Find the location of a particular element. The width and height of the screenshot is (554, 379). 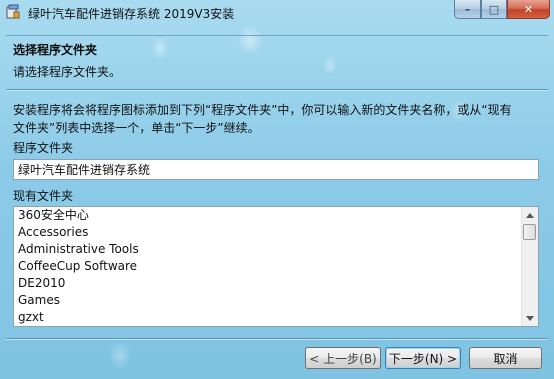

existing-folders-label: 现有文件夹 is located at coordinates (43, 196).